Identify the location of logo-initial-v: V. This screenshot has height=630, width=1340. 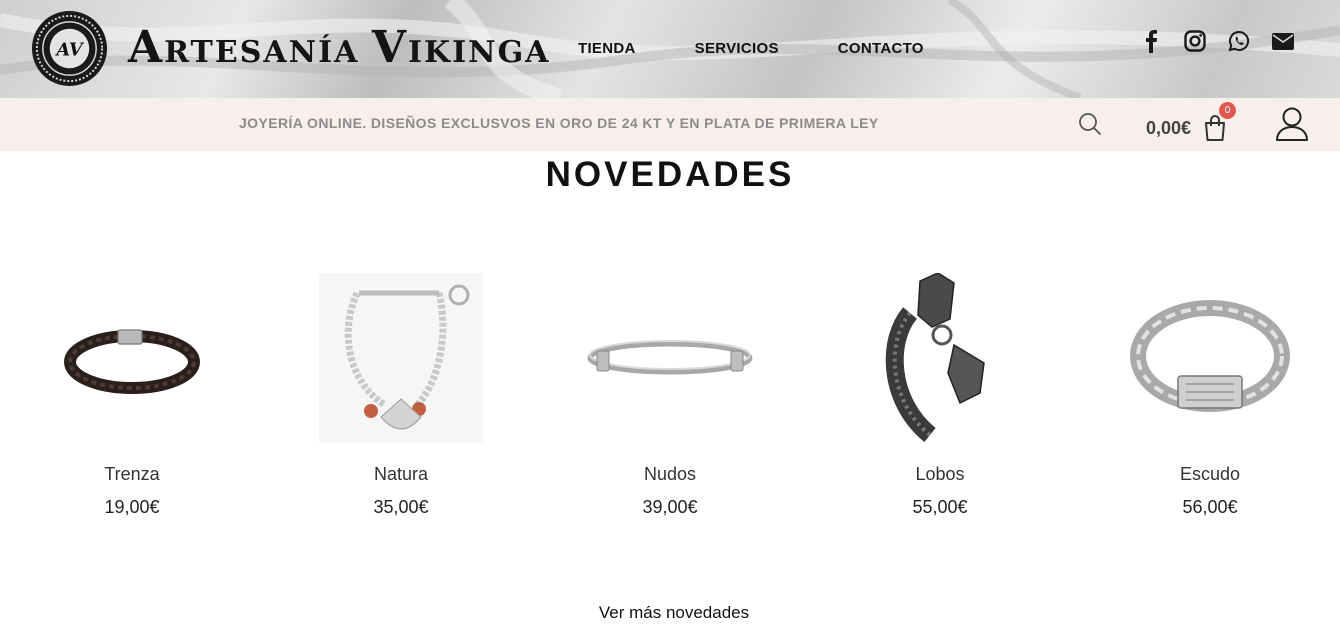
(389, 47).